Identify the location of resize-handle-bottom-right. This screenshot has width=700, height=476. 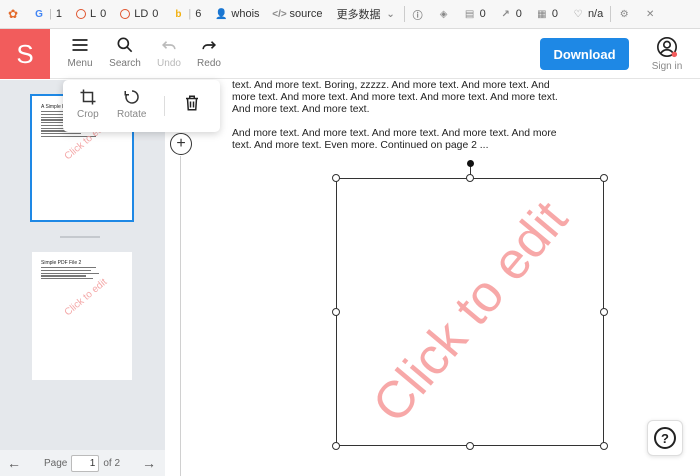
(604, 446).